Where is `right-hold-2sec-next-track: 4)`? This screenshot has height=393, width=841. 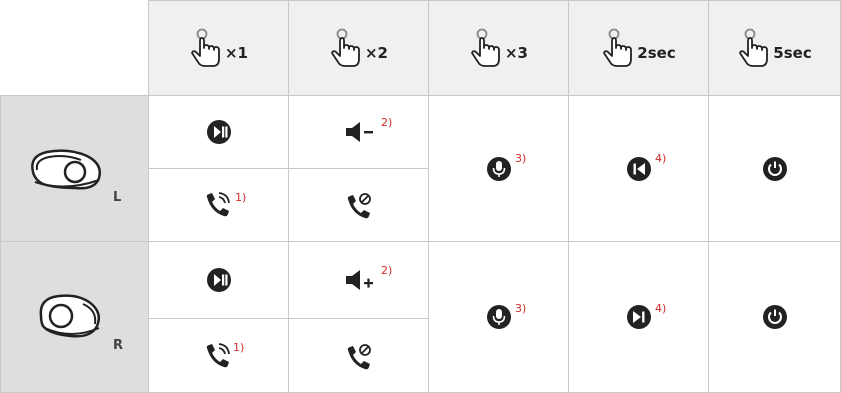
right-hold-2sec-next-track: 4) is located at coordinates (638, 317).